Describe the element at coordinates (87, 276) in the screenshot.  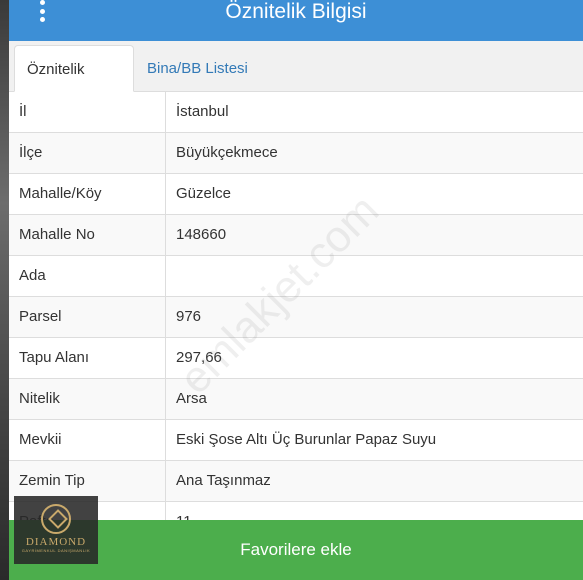
I see `row-label: Ada` at that location.